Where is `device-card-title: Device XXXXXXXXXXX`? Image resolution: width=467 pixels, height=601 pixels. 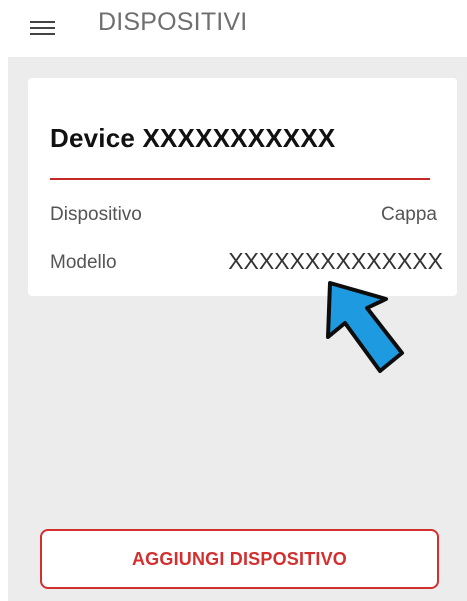 device-card-title: Device XXXXXXXXXXX is located at coordinates (193, 138).